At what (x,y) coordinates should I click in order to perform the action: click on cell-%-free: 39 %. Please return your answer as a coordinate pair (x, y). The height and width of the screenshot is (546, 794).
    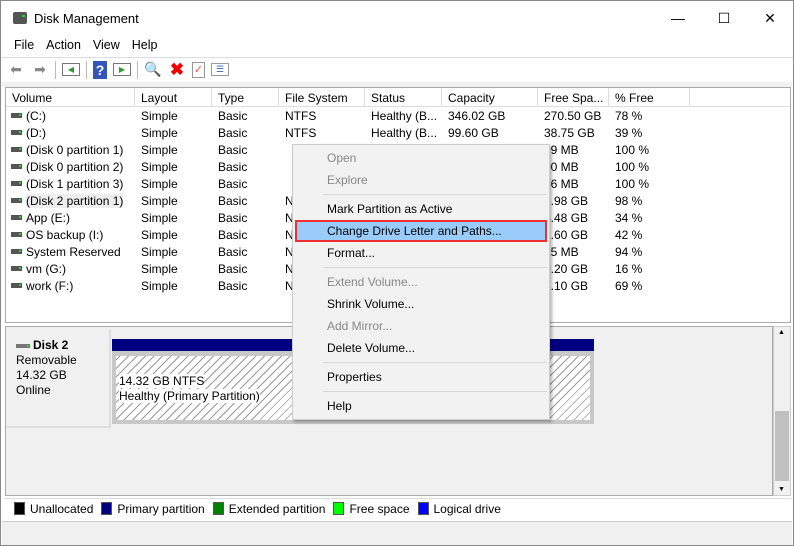
    Looking at the image, I should click on (629, 132).